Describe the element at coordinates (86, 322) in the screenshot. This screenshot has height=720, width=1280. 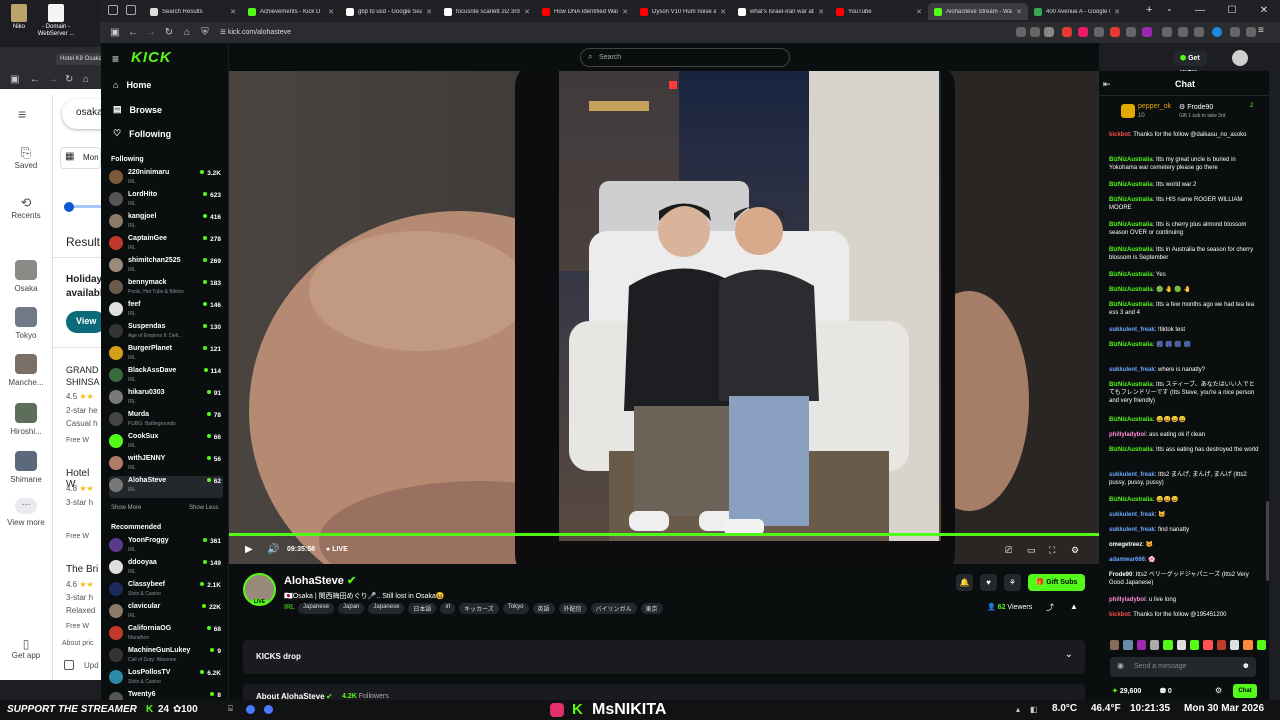
I see `view-button: View` at that location.